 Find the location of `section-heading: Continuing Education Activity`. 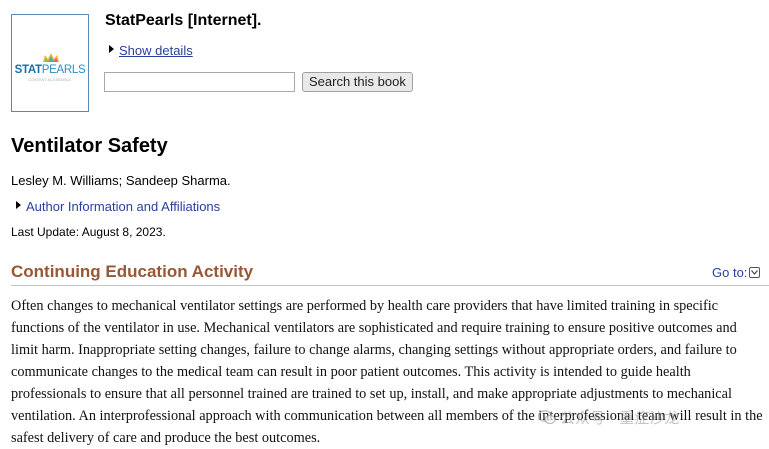

section-heading: Continuing Education Activity is located at coordinates (132, 271).